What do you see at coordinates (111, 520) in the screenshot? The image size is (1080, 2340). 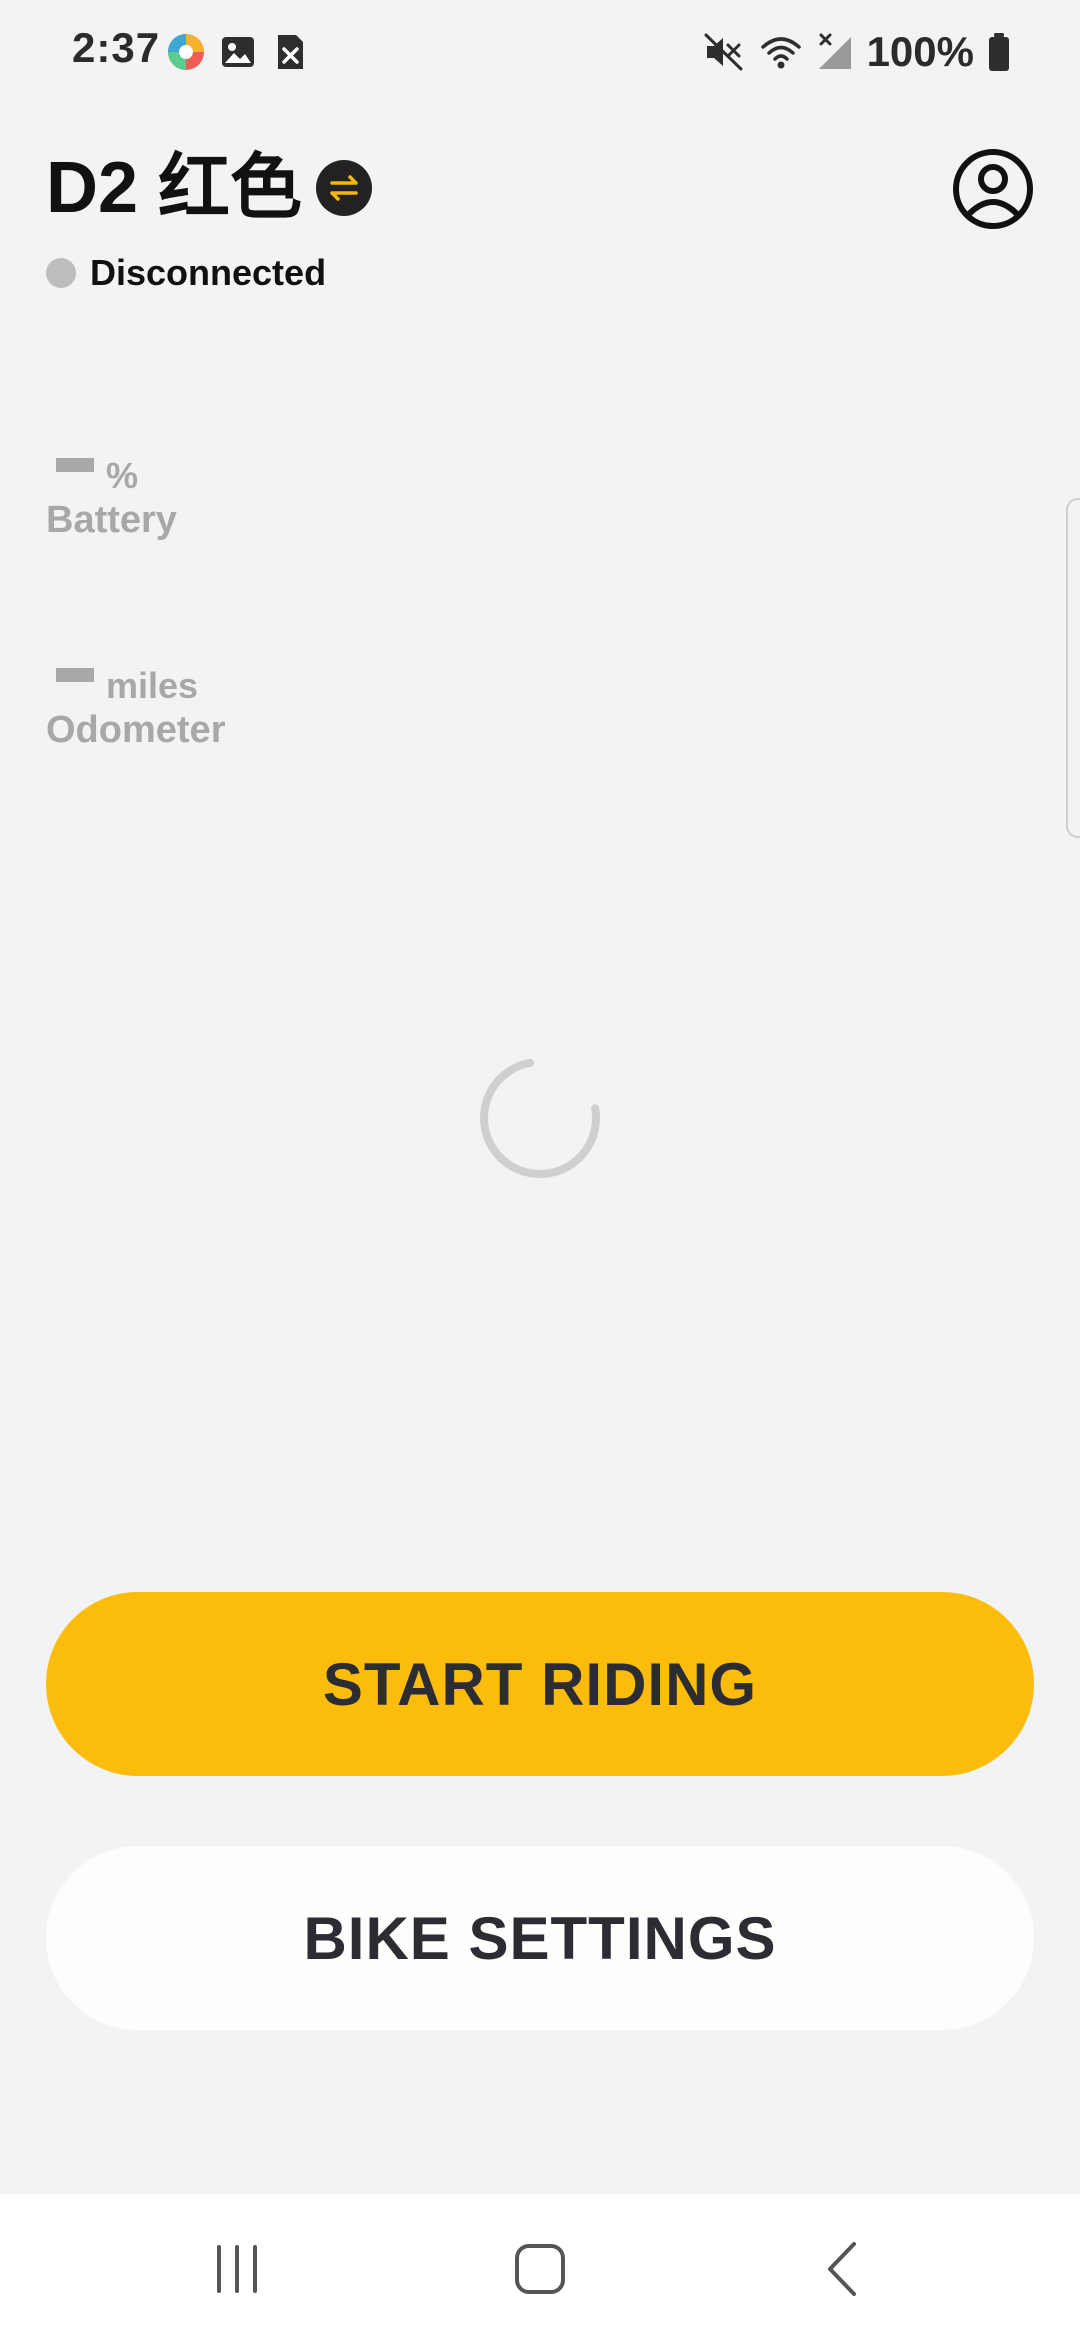 I see `battery-label: Battery` at bounding box center [111, 520].